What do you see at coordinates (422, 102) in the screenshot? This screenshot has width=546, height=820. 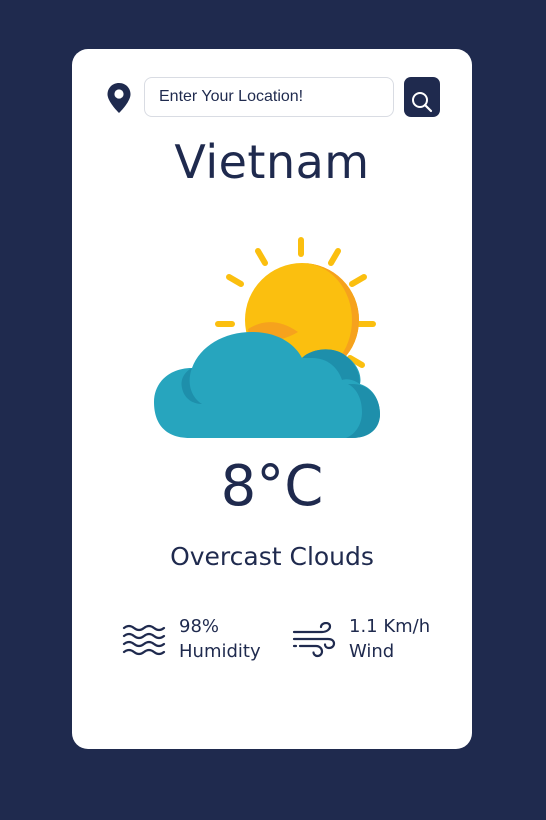 I see `search-icon` at bounding box center [422, 102].